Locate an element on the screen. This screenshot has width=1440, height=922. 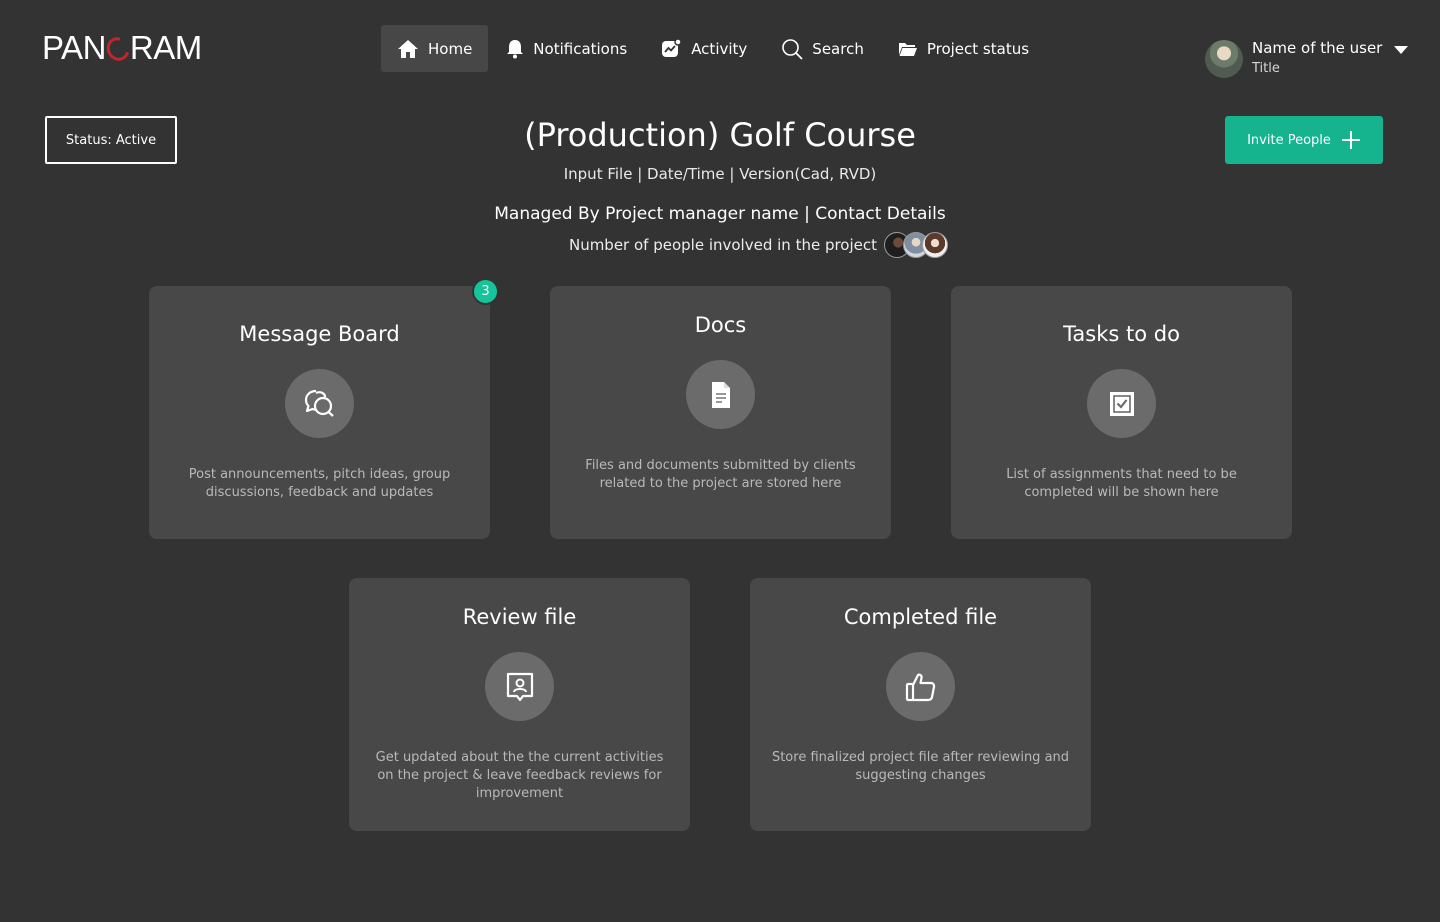
unread-count-badge: 3 is located at coordinates (485, 291).